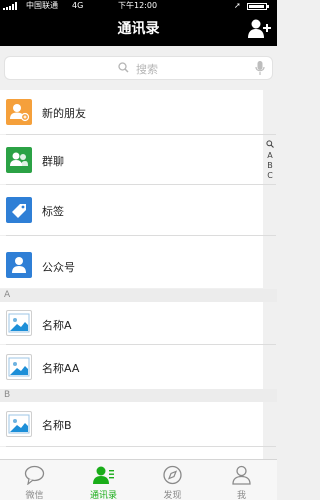 The height and width of the screenshot is (500, 320). Describe the element at coordinates (270, 176) in the screenshot. I see `index-letter-c: C` at that location.